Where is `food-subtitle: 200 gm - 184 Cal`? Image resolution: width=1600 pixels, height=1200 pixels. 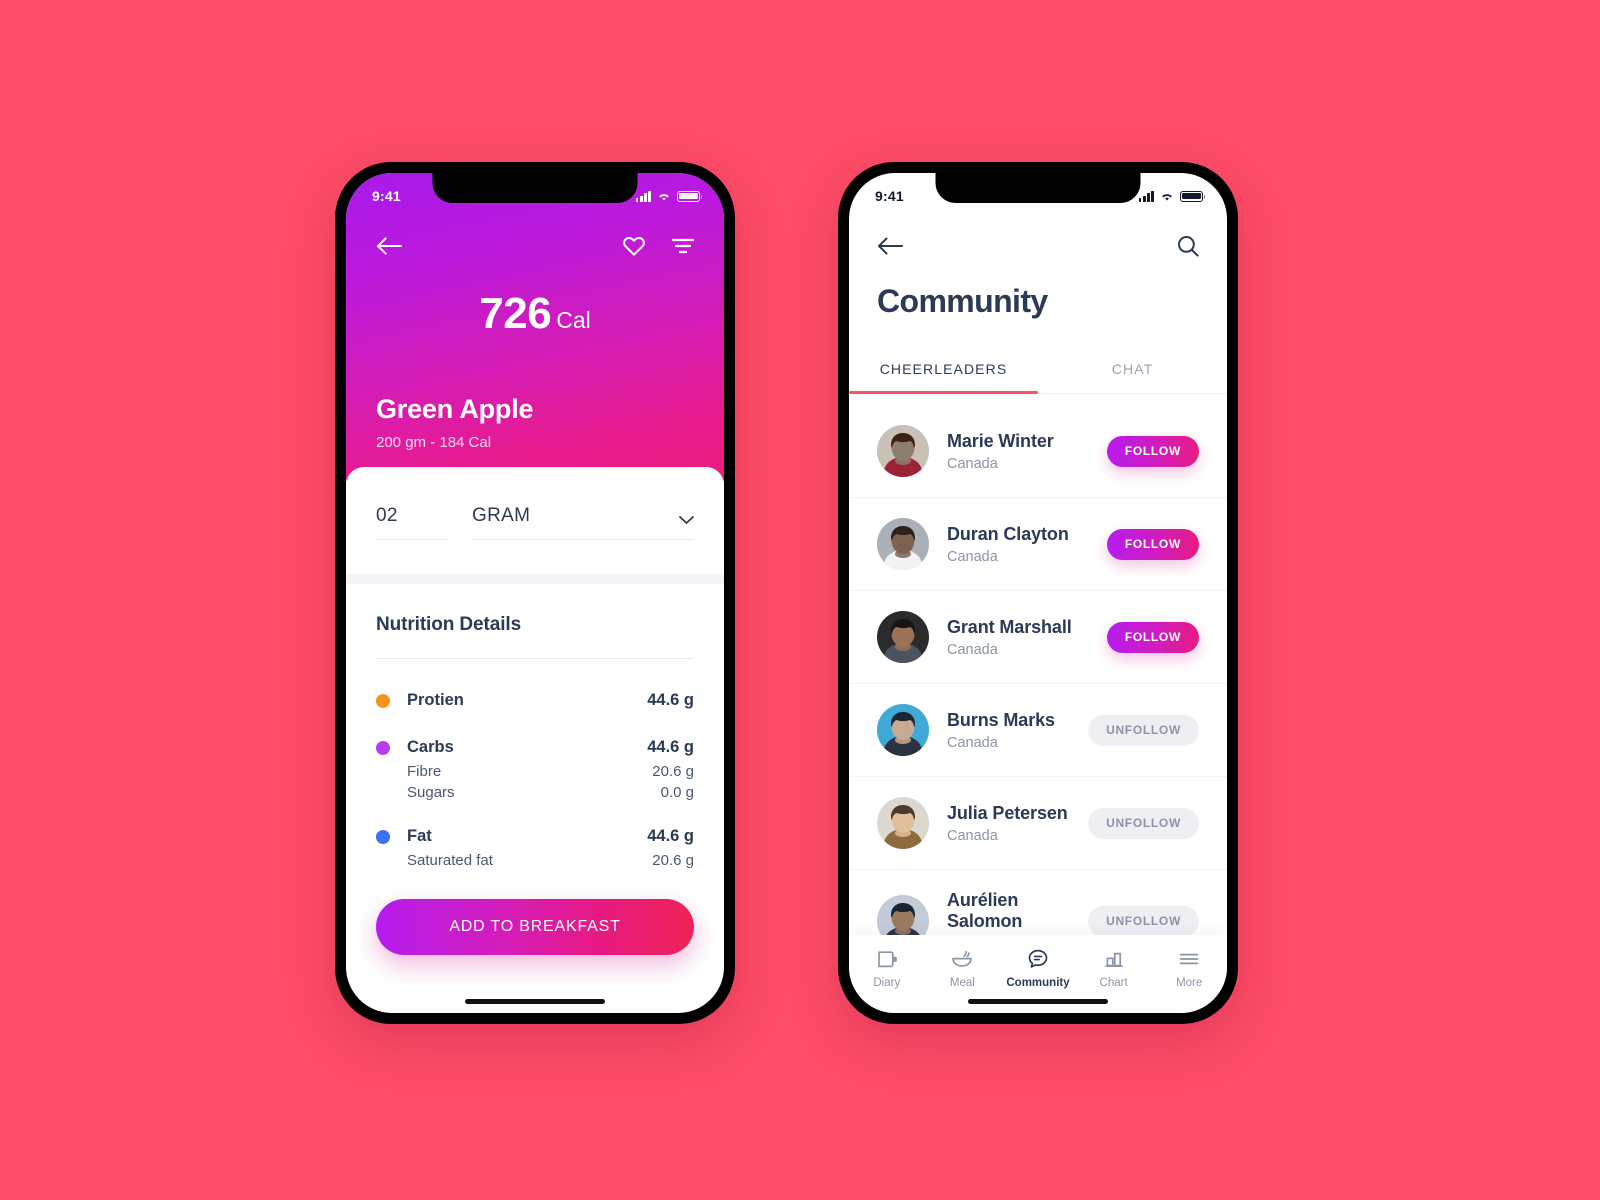
food-subtitle: 200 gm - 184 Cal is located at coordinates (434, 442).